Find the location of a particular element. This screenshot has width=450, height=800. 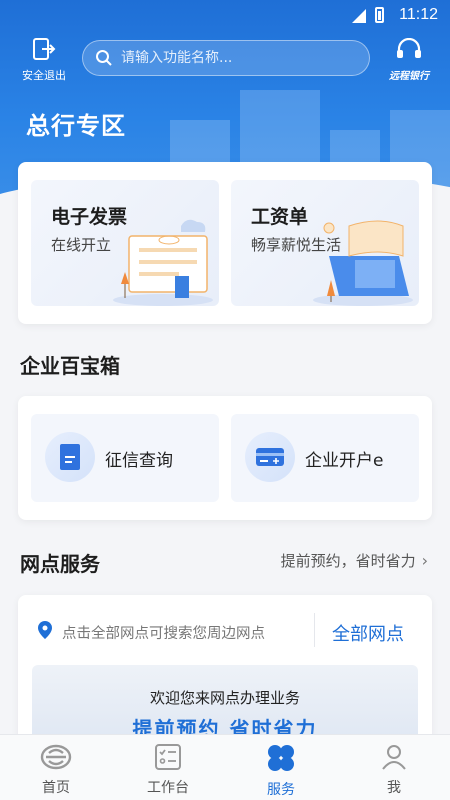

outlet-title: 网点服务 is located at coordinates (60, 564).